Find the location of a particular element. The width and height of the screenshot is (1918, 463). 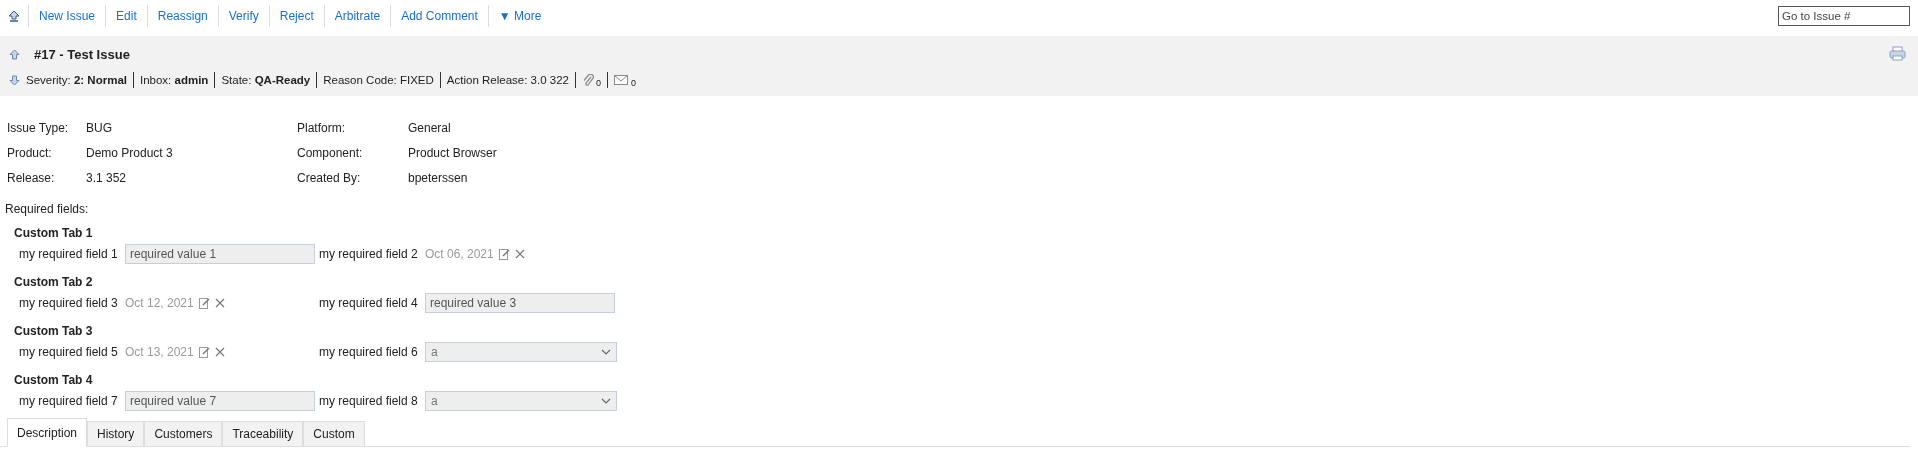

group-heading: Custom Tab 1 is located at coordinates (54, 233).